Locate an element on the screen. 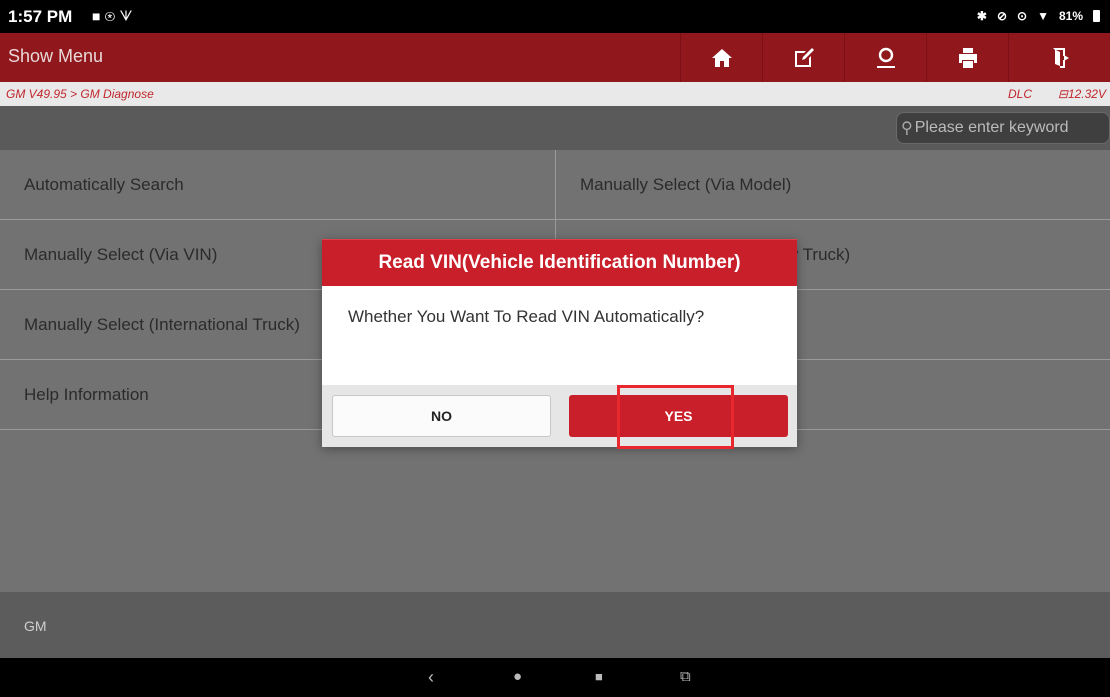  breadcrumb: GM V49.95 > GM Diagnose is located at coordinates (80, 94).